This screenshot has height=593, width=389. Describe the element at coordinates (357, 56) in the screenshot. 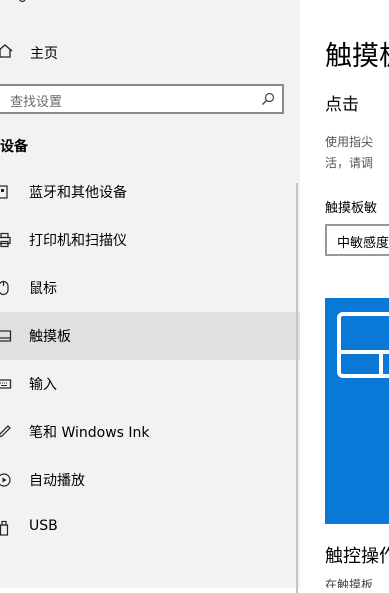

I see `page-title: 触摸板` at that location.